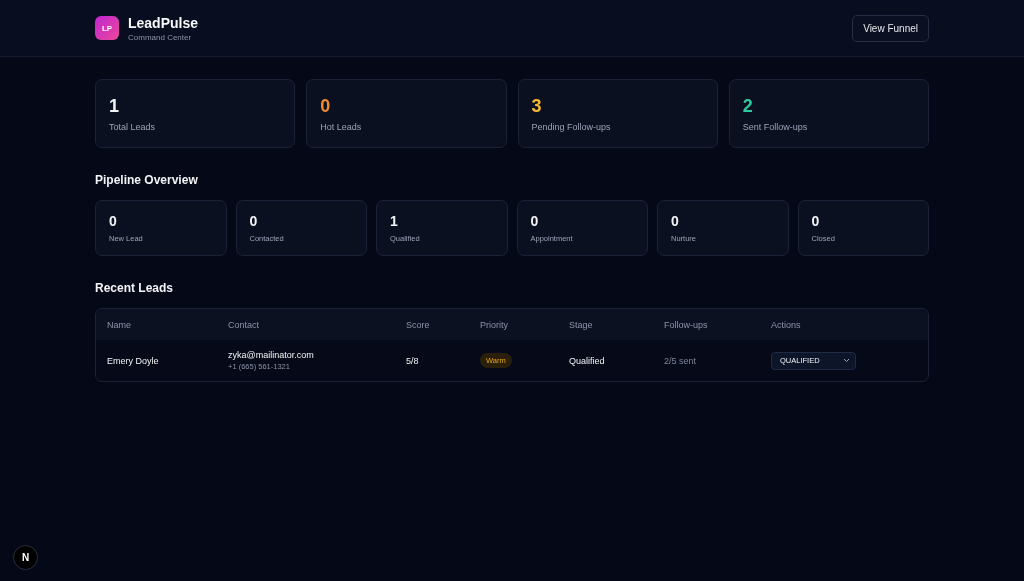 This screenshot has width=1024, height=581. I want to click on stat-label: Hot Leads, so click(341, 126).